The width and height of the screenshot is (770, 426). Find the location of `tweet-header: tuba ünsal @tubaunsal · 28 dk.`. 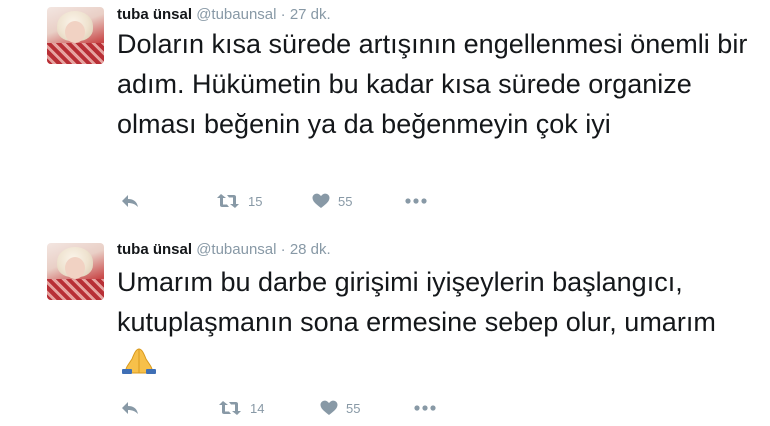

tweet-header: tuba ünsal @tubaunsal · 28 dk. is located at coordinates (224, 249).